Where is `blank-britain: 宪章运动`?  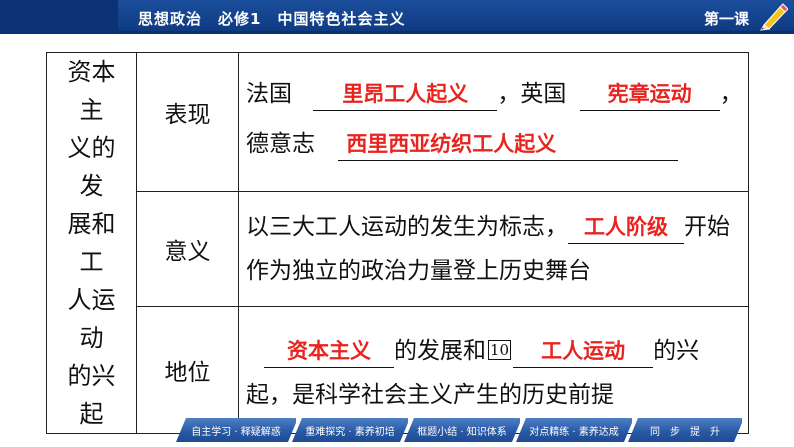 blank-britain: 宪章运动 is located at coordinates (649, 95).